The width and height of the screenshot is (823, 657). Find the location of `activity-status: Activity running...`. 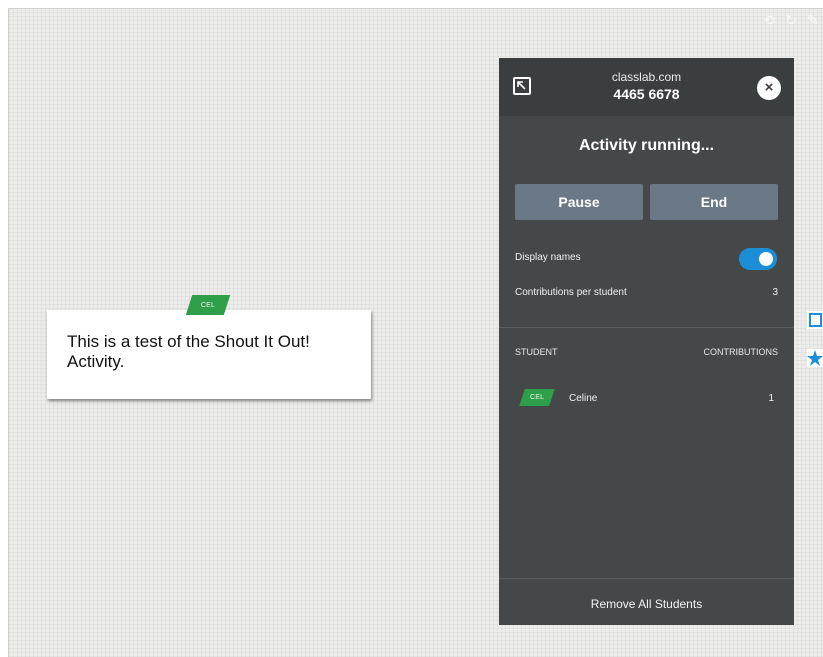

activity-status: Activity running... is located at coordinates (646, 145).